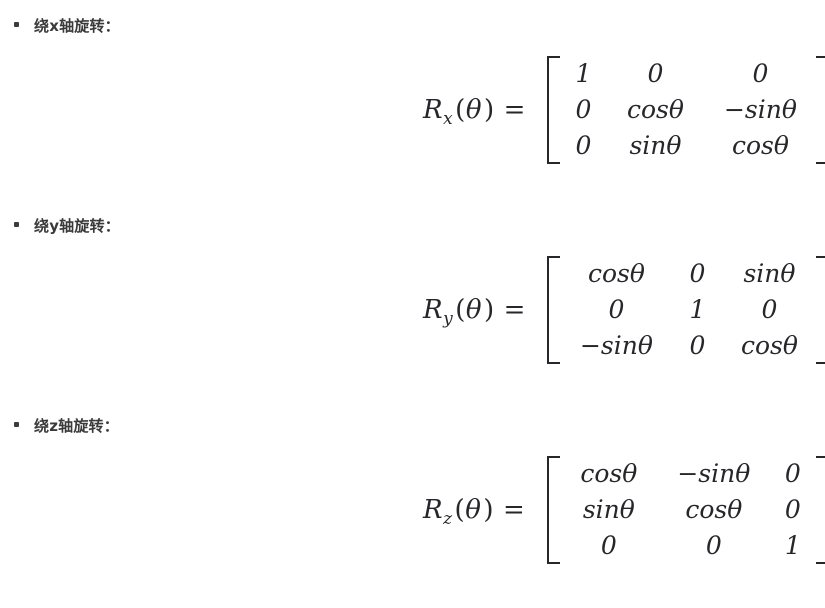 The image size is (825, 608). I want to click on equation-rotation-x: Rx(θ) = 1 0 0 0 cosθ −sinθ 0 sinθ cosθ, so click(624, 110).